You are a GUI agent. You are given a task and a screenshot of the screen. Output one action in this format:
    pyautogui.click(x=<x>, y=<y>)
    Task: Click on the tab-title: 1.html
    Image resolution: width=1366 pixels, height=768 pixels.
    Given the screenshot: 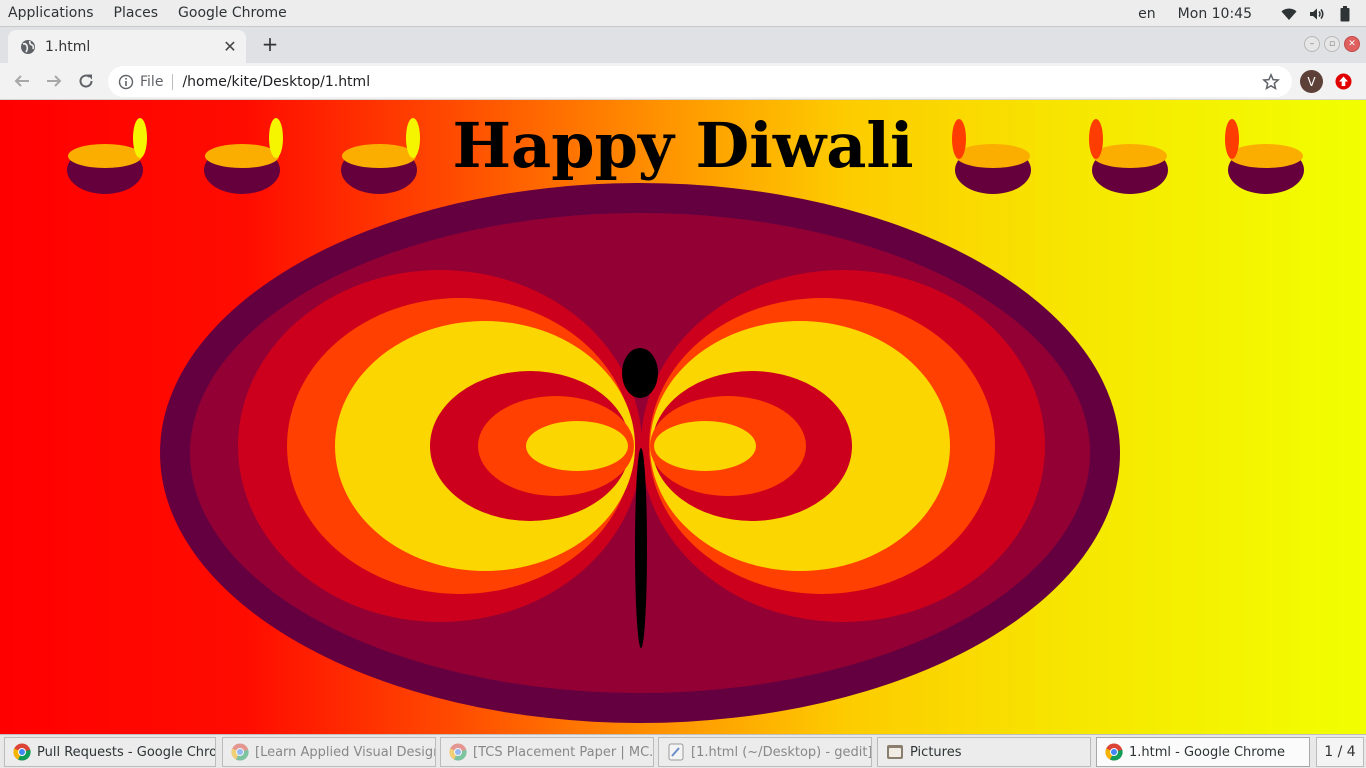 What is the action you would take?
    pyautogui.click(x=68, y=46)
    